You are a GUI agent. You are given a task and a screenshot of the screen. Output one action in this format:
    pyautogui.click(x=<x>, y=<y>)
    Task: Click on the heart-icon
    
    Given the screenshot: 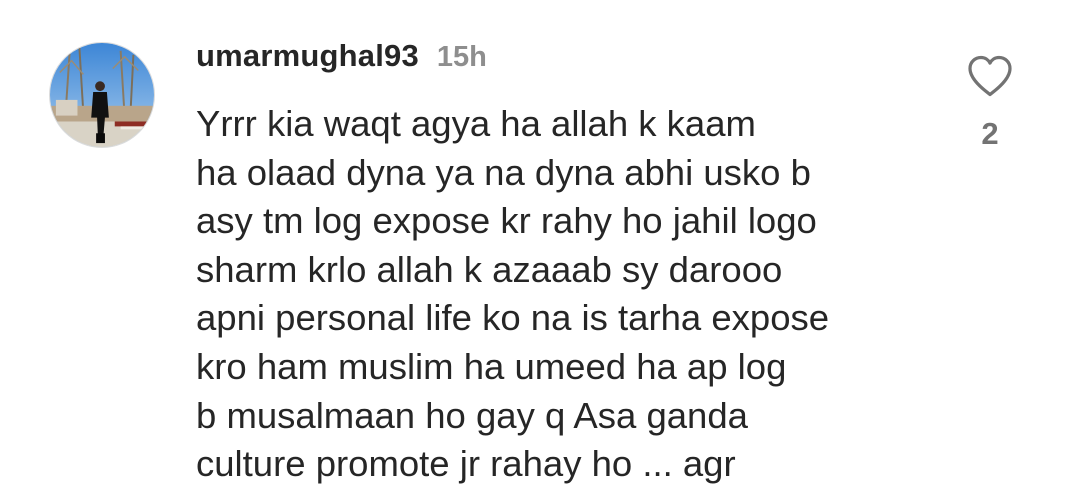 What is the action you would take?
    pyautogui.click(x=990, y=76)
    